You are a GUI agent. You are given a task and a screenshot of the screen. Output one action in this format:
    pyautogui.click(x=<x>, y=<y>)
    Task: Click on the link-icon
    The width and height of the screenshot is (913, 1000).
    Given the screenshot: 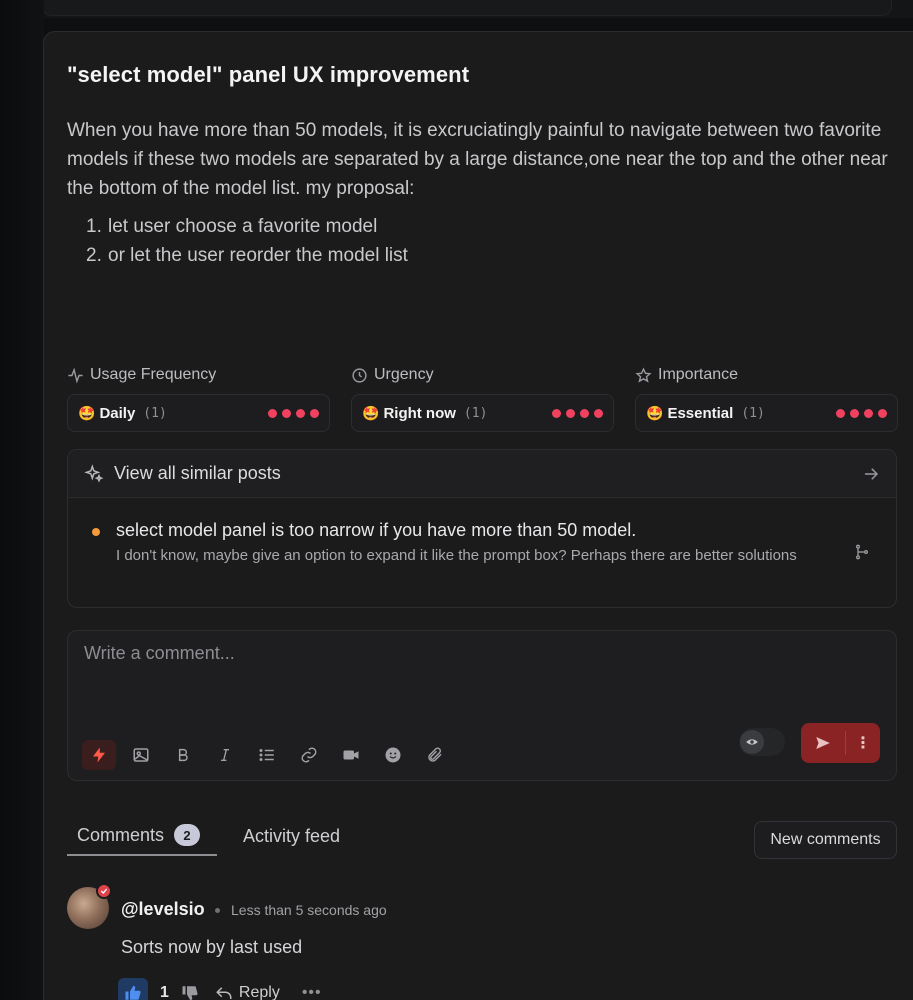 What is the action you would take?
    pyautogui.click(x=309, y=755)
    